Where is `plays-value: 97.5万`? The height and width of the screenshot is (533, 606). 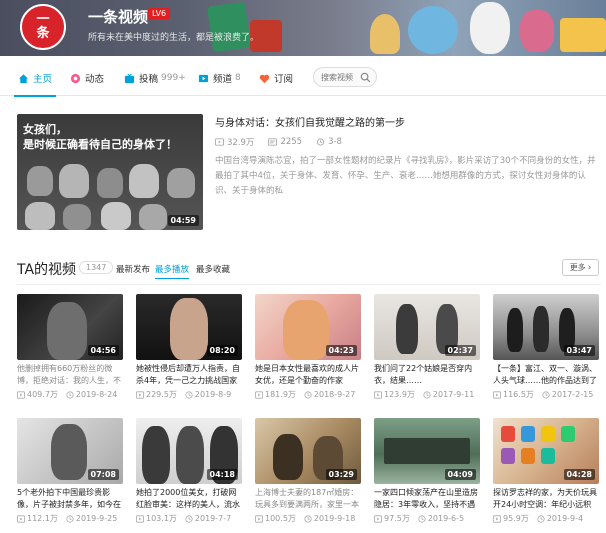
plays-value: 97.5万 is located at coordinates (397, 518).